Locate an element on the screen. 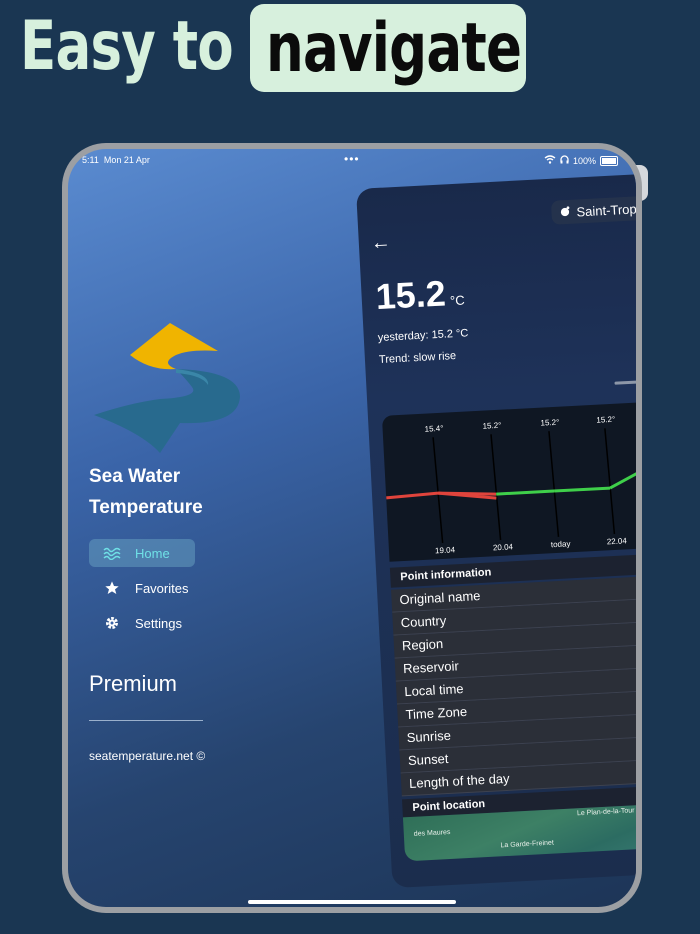 The width and height of the screenshot is (700, 934). app-logo is located at coordinates (167, 388).